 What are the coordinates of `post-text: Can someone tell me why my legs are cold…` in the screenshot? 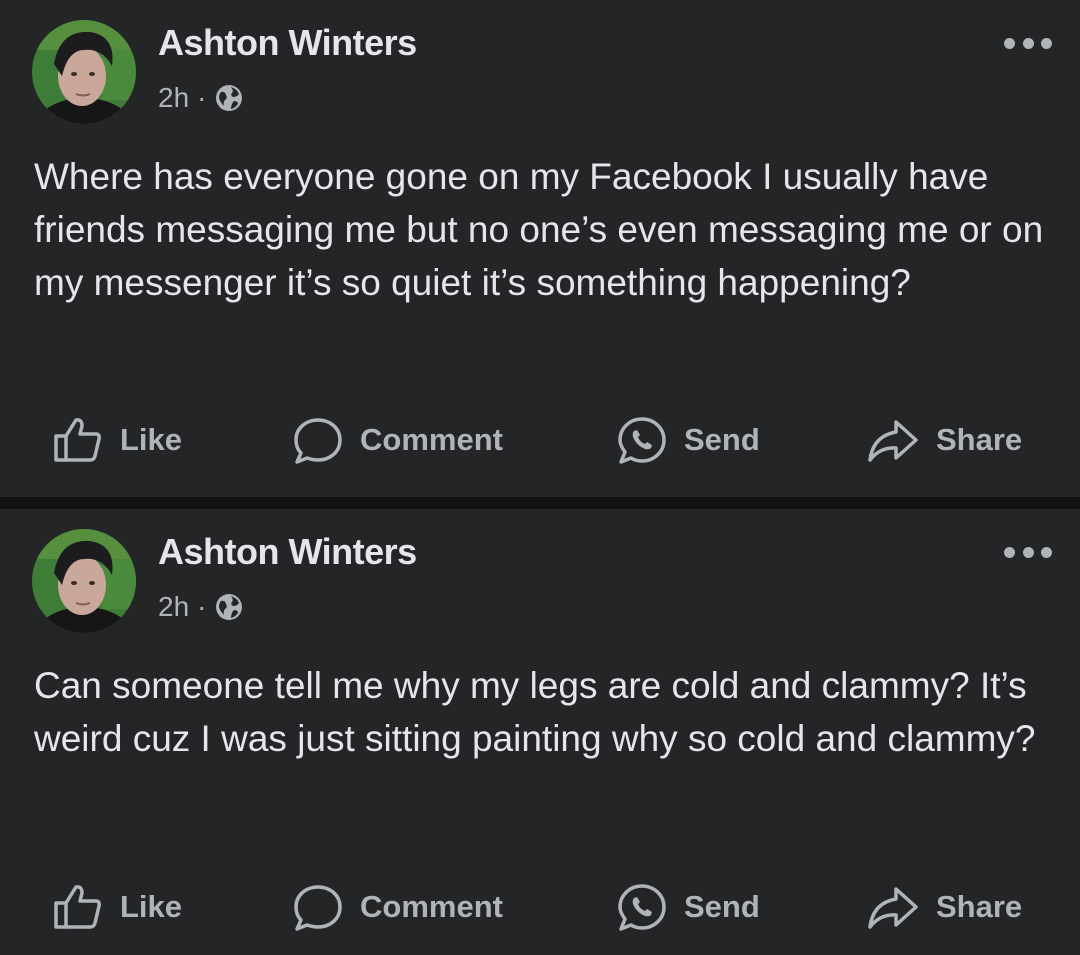 It's located at (535, 712).